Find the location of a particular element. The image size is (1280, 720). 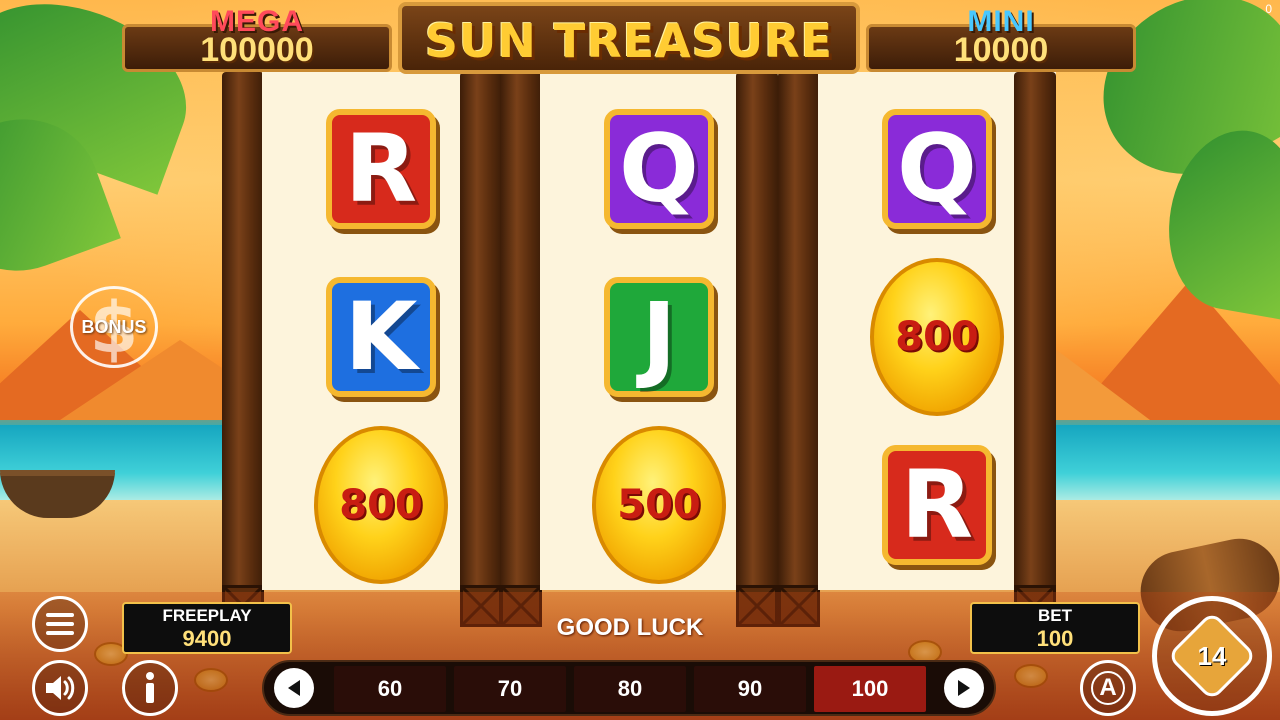

coin-symbol: 500 is located at coordinates (659, 505).